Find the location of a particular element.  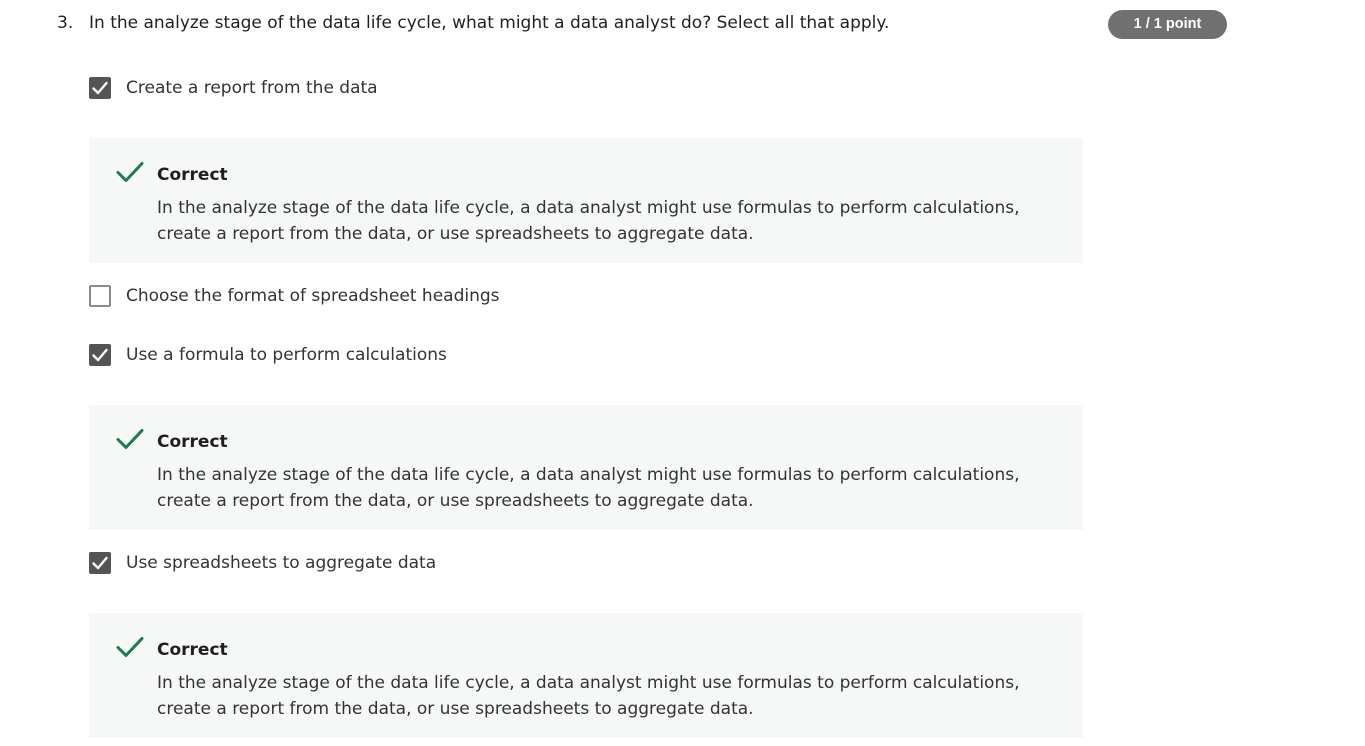

question-number: 3. is located at coordinates (65, 23).